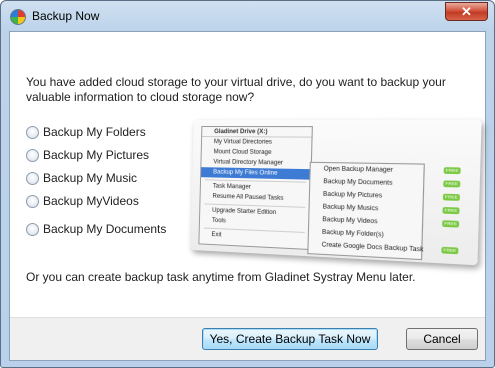 This screenshot has width=495, height=368. Describe the element at coordinates (247, 16) in the screenshot. I see `title-bar: Backup Now ✕` at that location.